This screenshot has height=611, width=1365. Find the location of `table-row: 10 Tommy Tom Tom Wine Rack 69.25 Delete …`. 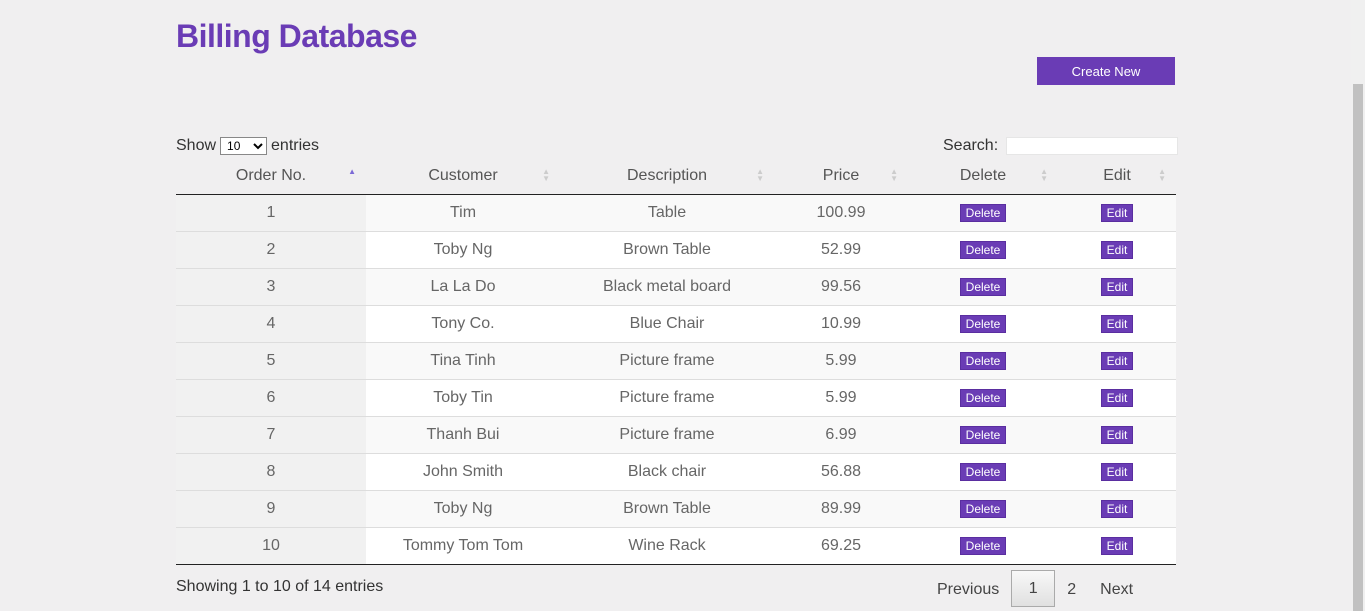

table-row: 10 Tommy Tom Tom Wine Rack 69.25 Delete … is located at coordinates (676, 546).